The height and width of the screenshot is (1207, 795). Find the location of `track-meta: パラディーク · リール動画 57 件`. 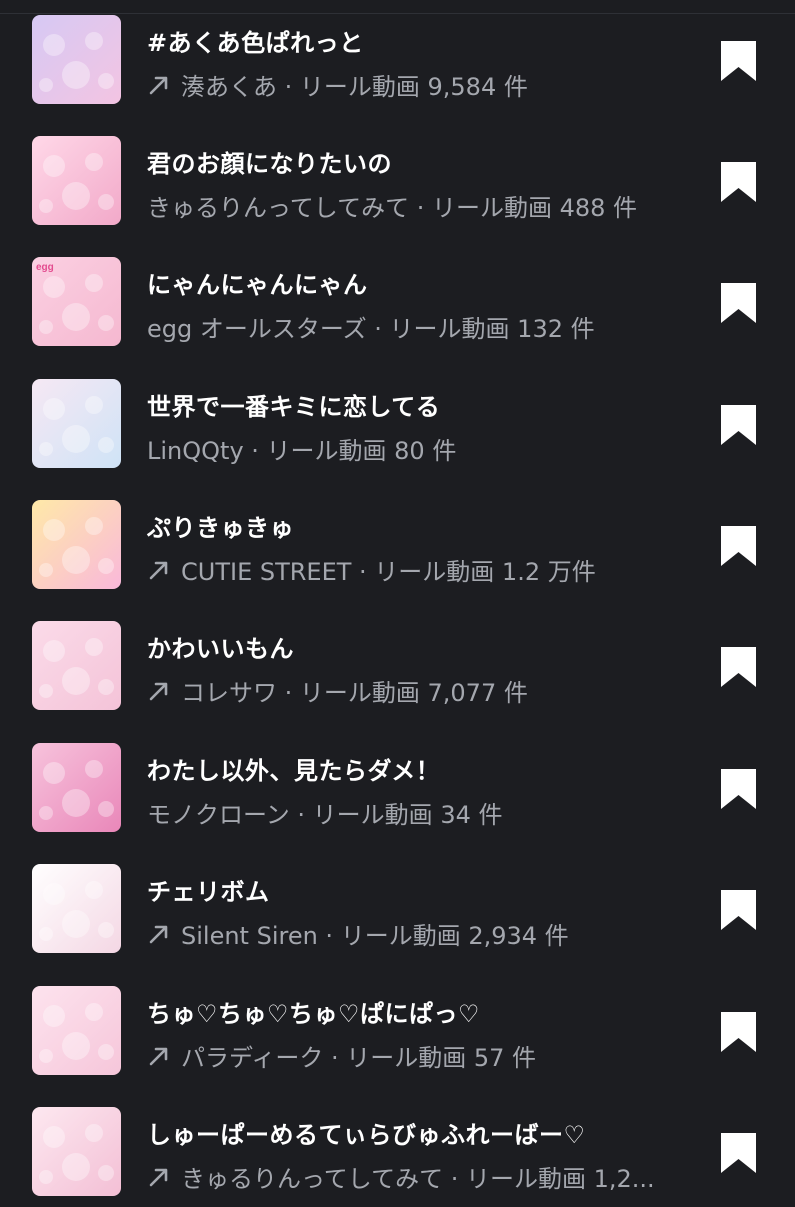

track-meta: パラディーク · リール動画 57 件 is located at coordinates (341, 1055).